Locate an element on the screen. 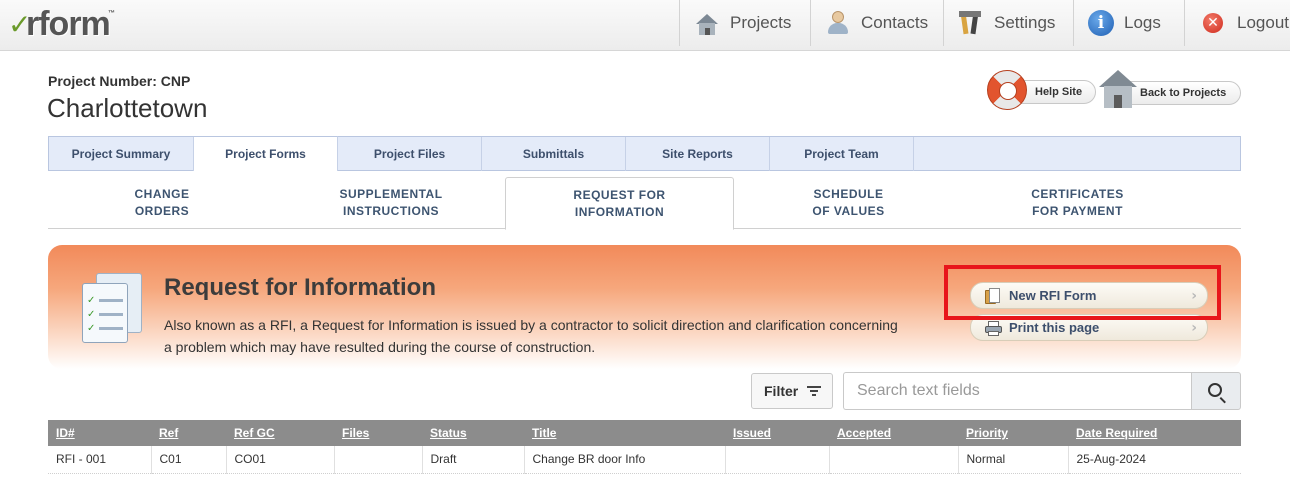  search-icon is located at coordinates (1215, 390).